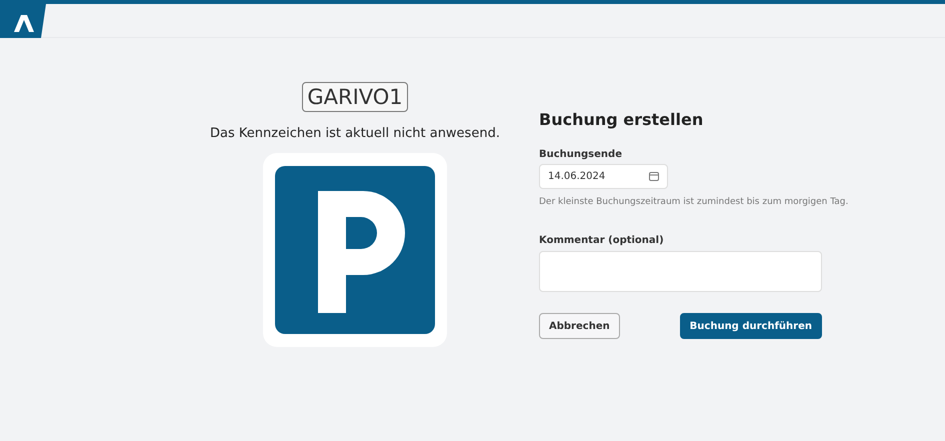 The height and width of the screenshot is (441, 945). Describe the element at coordinates (23, 22) in the screenshot. I see `logo-icon` at that location.